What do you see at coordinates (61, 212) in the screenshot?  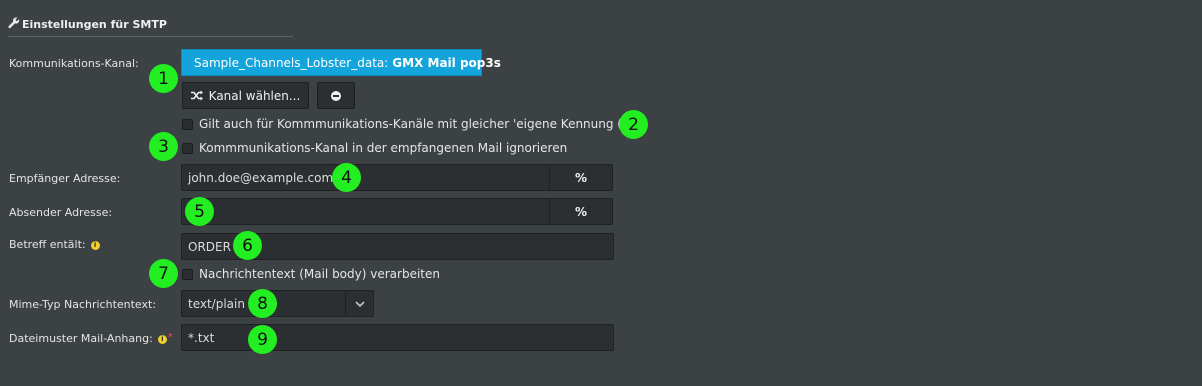 I see `sender-label: Absender Adresse:` at bounding box center [61, 212].